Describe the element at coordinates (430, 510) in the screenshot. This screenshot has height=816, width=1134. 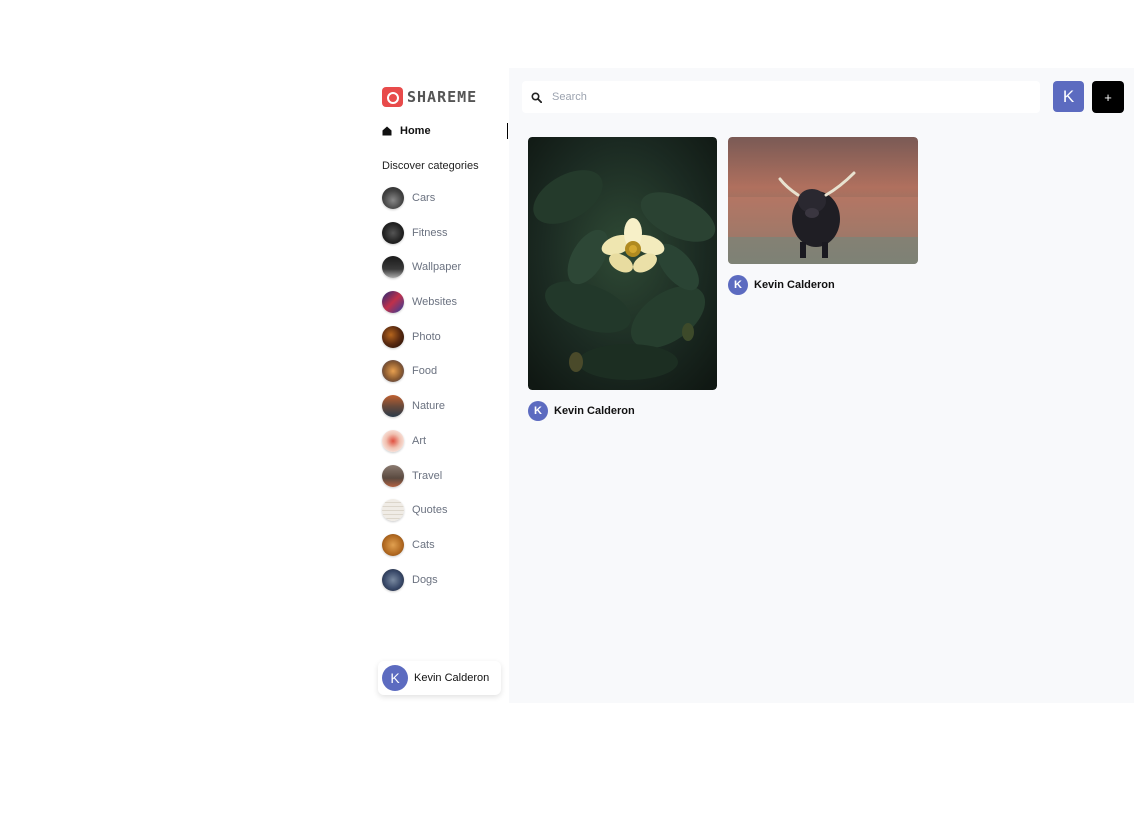
I see `sidebar-item-label: Quotes` at that location.